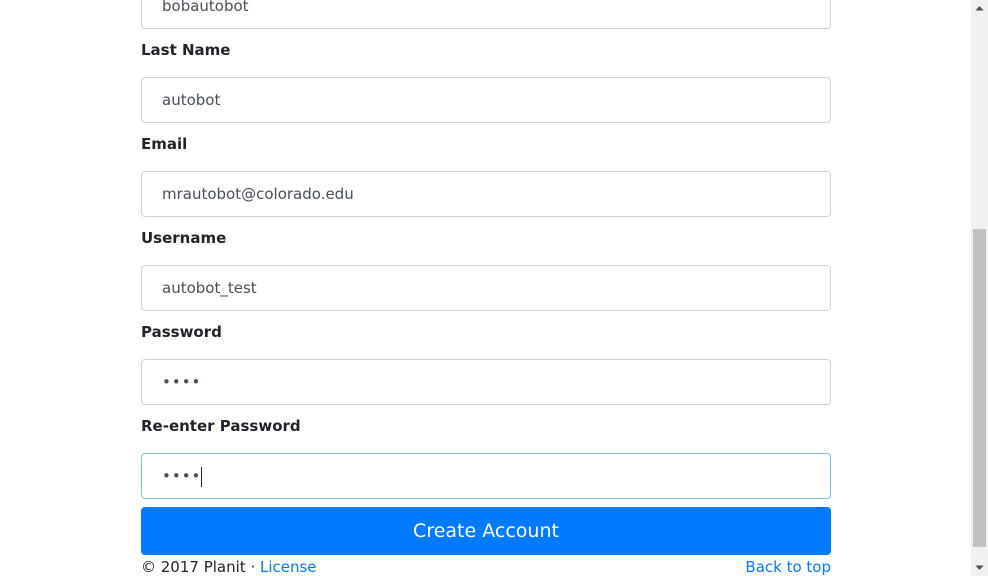  Describe the element at coordinates (184, 238) in the screenshot. I see `username-label: Username` at that location.